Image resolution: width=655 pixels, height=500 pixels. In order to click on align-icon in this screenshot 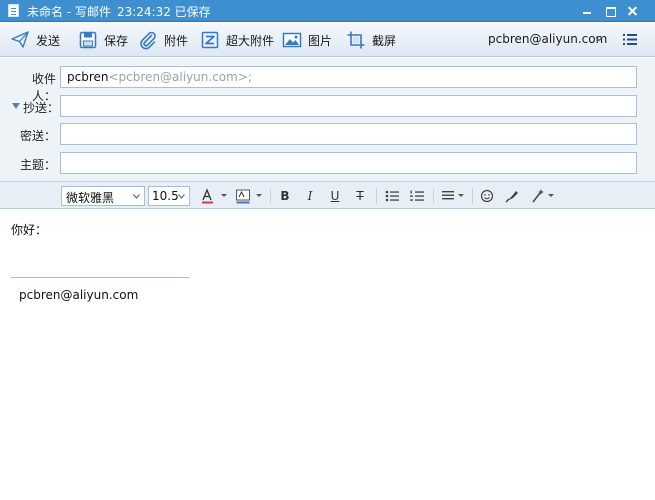, I will do `click(454, 196)`.